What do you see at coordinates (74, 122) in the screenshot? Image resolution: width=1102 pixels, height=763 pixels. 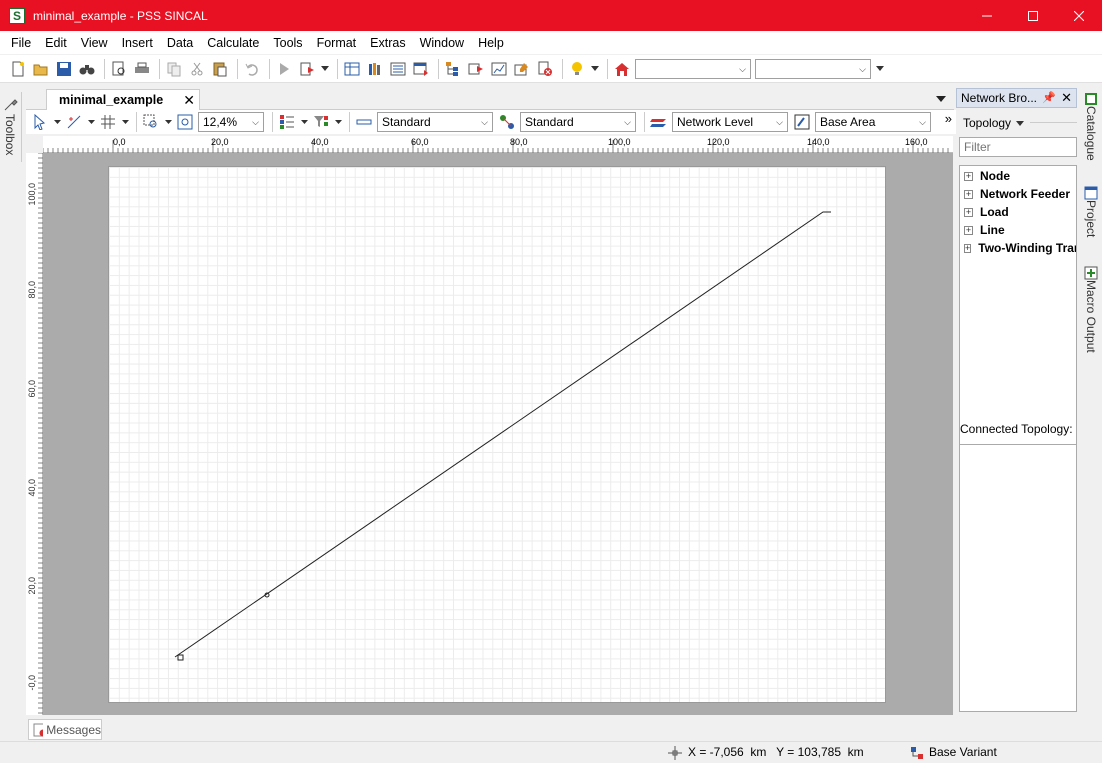 I see `connect-tool-button` at bounding box center [74, 122].